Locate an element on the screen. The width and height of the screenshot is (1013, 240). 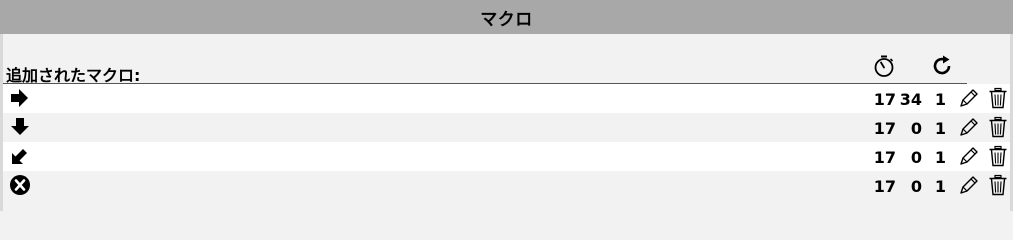
repeat-icon is located at coordinates (942, 65).